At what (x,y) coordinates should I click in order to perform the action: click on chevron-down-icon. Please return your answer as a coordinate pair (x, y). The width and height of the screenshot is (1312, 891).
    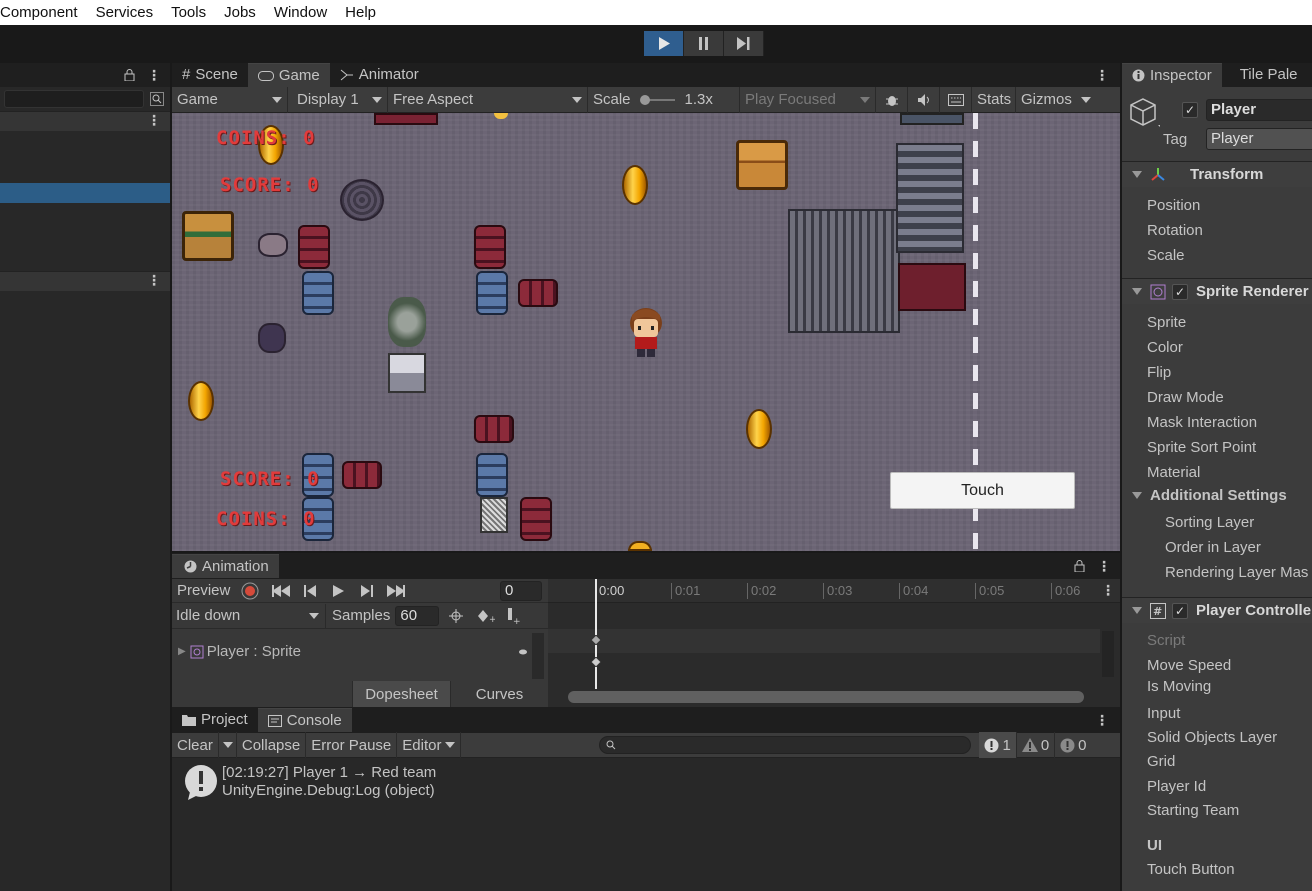
    Looking at the image, I should click on (450, 745).